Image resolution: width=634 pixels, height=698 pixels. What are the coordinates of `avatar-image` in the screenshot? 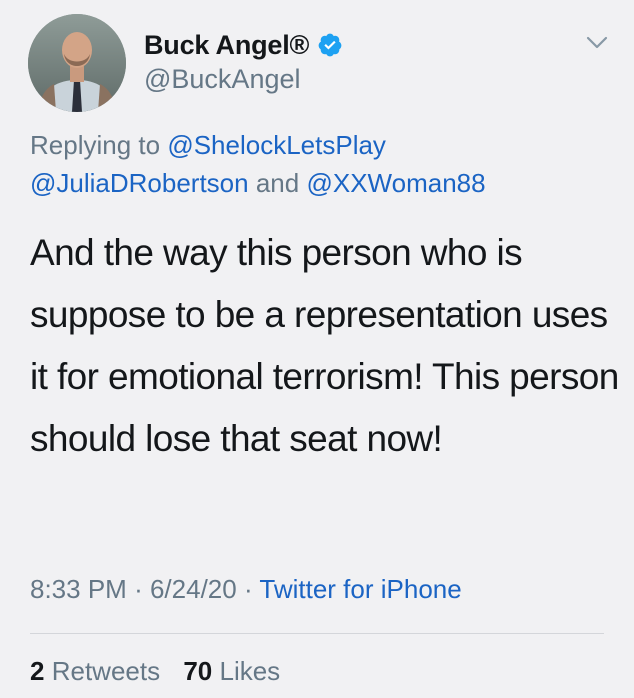 It's located at (77, 63).